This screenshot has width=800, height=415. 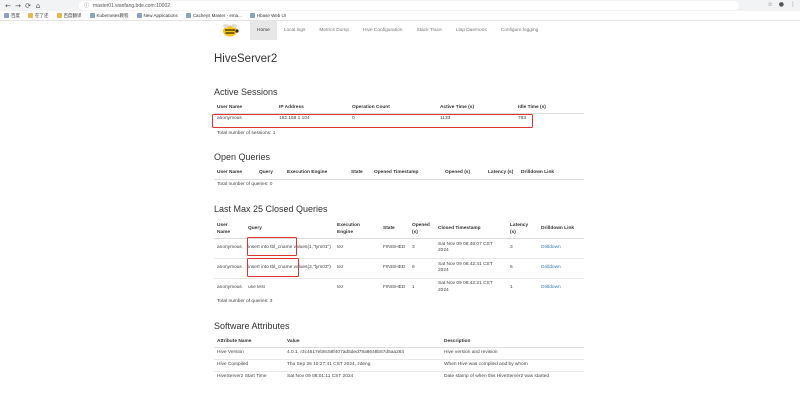 What do you see at coordinates (38, 16) in the screenshot?
I see `bookmark-item: 在了还` at bounding box center [38, 16].